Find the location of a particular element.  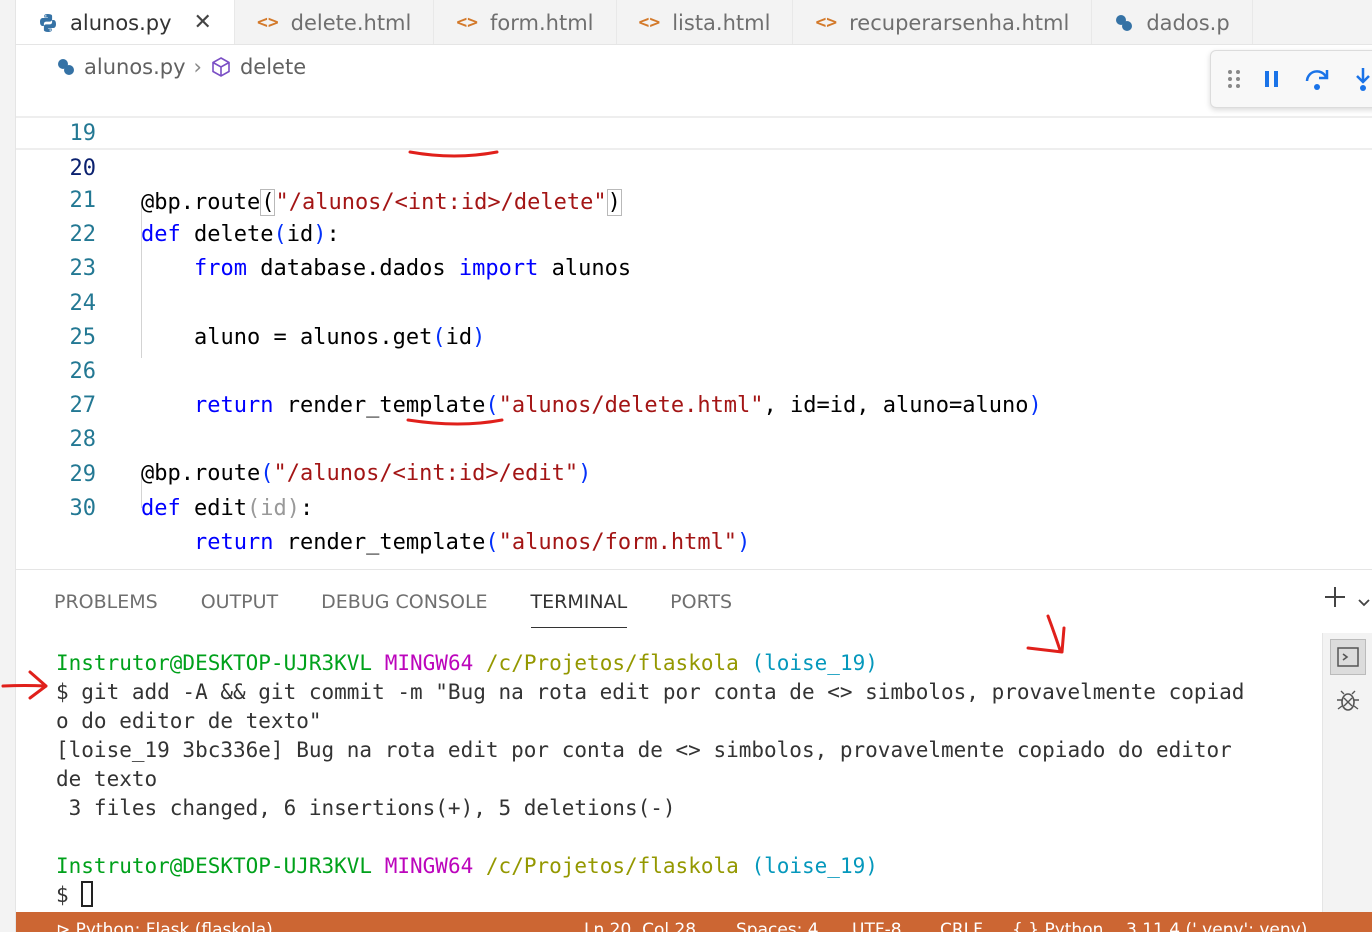

tab-ports: PORTS is located at coordinates (701, 608).